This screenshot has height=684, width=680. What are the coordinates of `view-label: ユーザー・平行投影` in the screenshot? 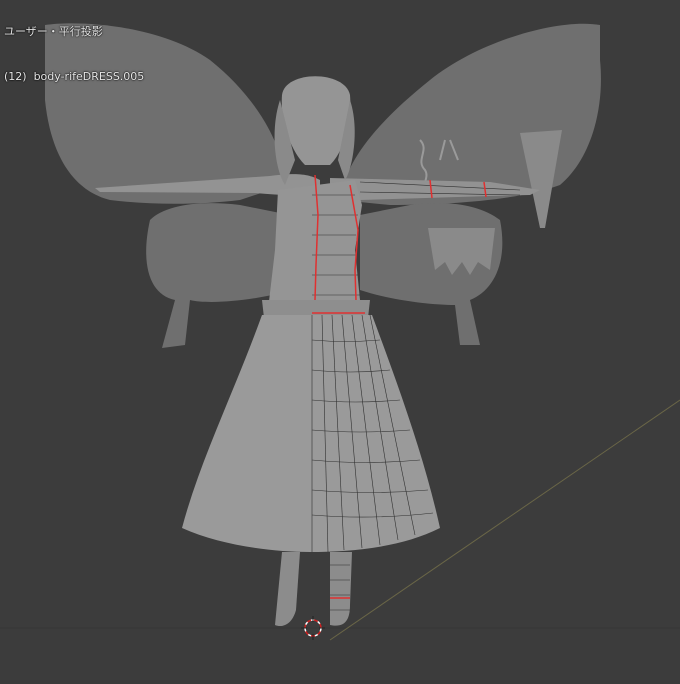 It's located at (53, 31).